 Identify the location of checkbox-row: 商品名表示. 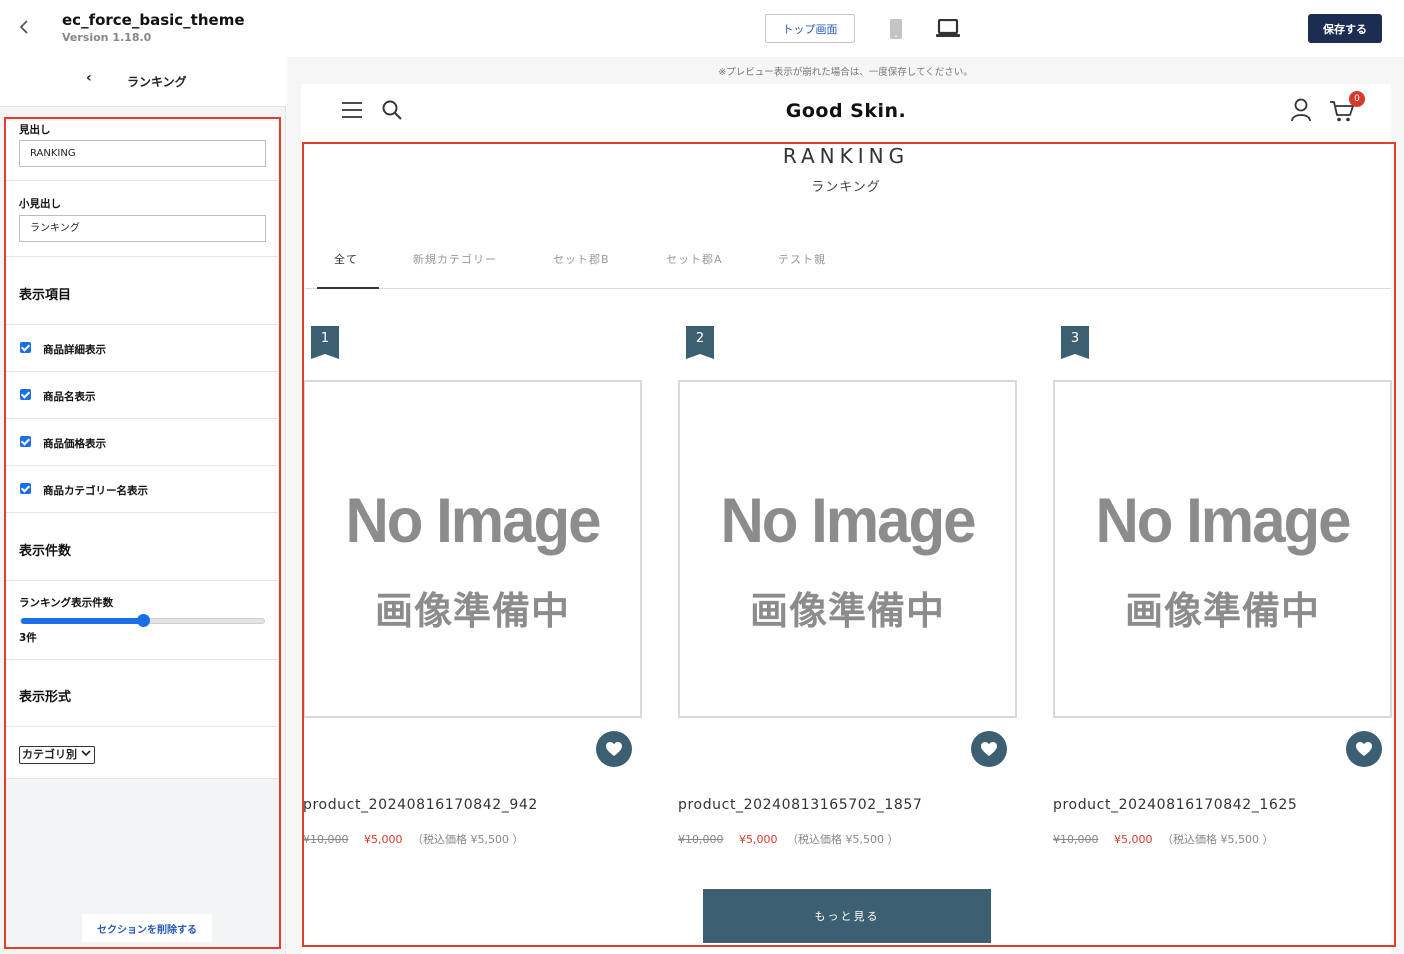
(142, 395).